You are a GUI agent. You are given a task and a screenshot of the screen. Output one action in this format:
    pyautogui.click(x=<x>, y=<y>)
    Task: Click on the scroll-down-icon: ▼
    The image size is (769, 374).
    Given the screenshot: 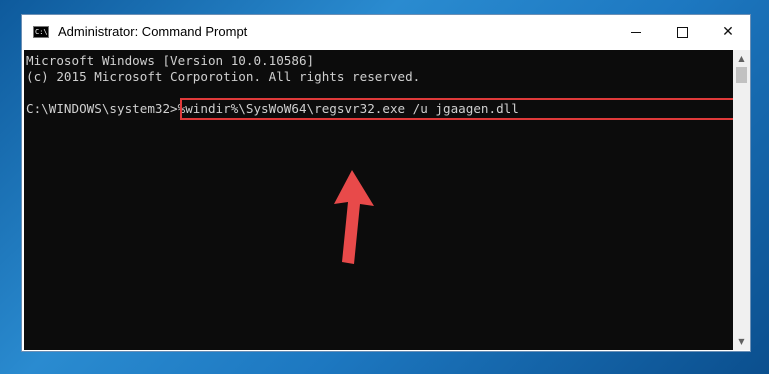 What is the action you would take?
    pyautogui.click(x=741, y=341)
    